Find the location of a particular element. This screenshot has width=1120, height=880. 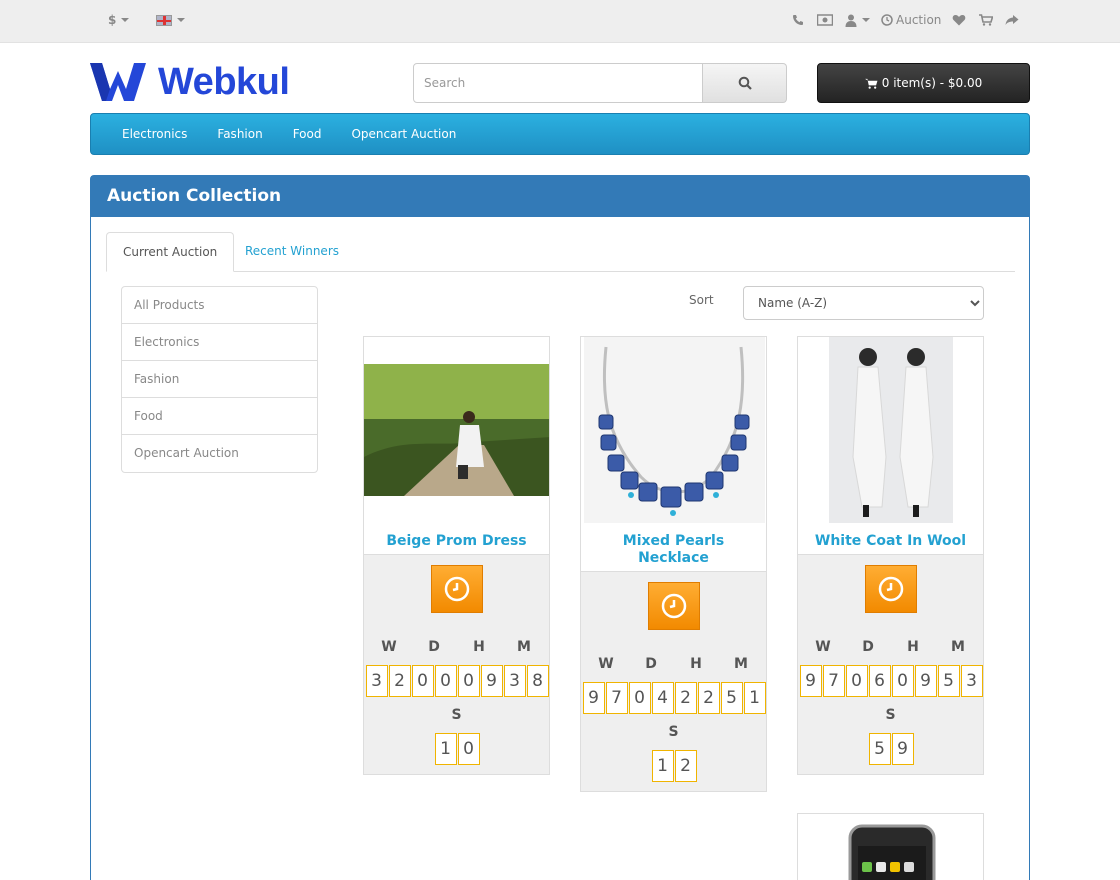

auction-timer: W D H M 9 7 0 6 0 9 5 3 S 5 9 is located at coordinates (890, 664).